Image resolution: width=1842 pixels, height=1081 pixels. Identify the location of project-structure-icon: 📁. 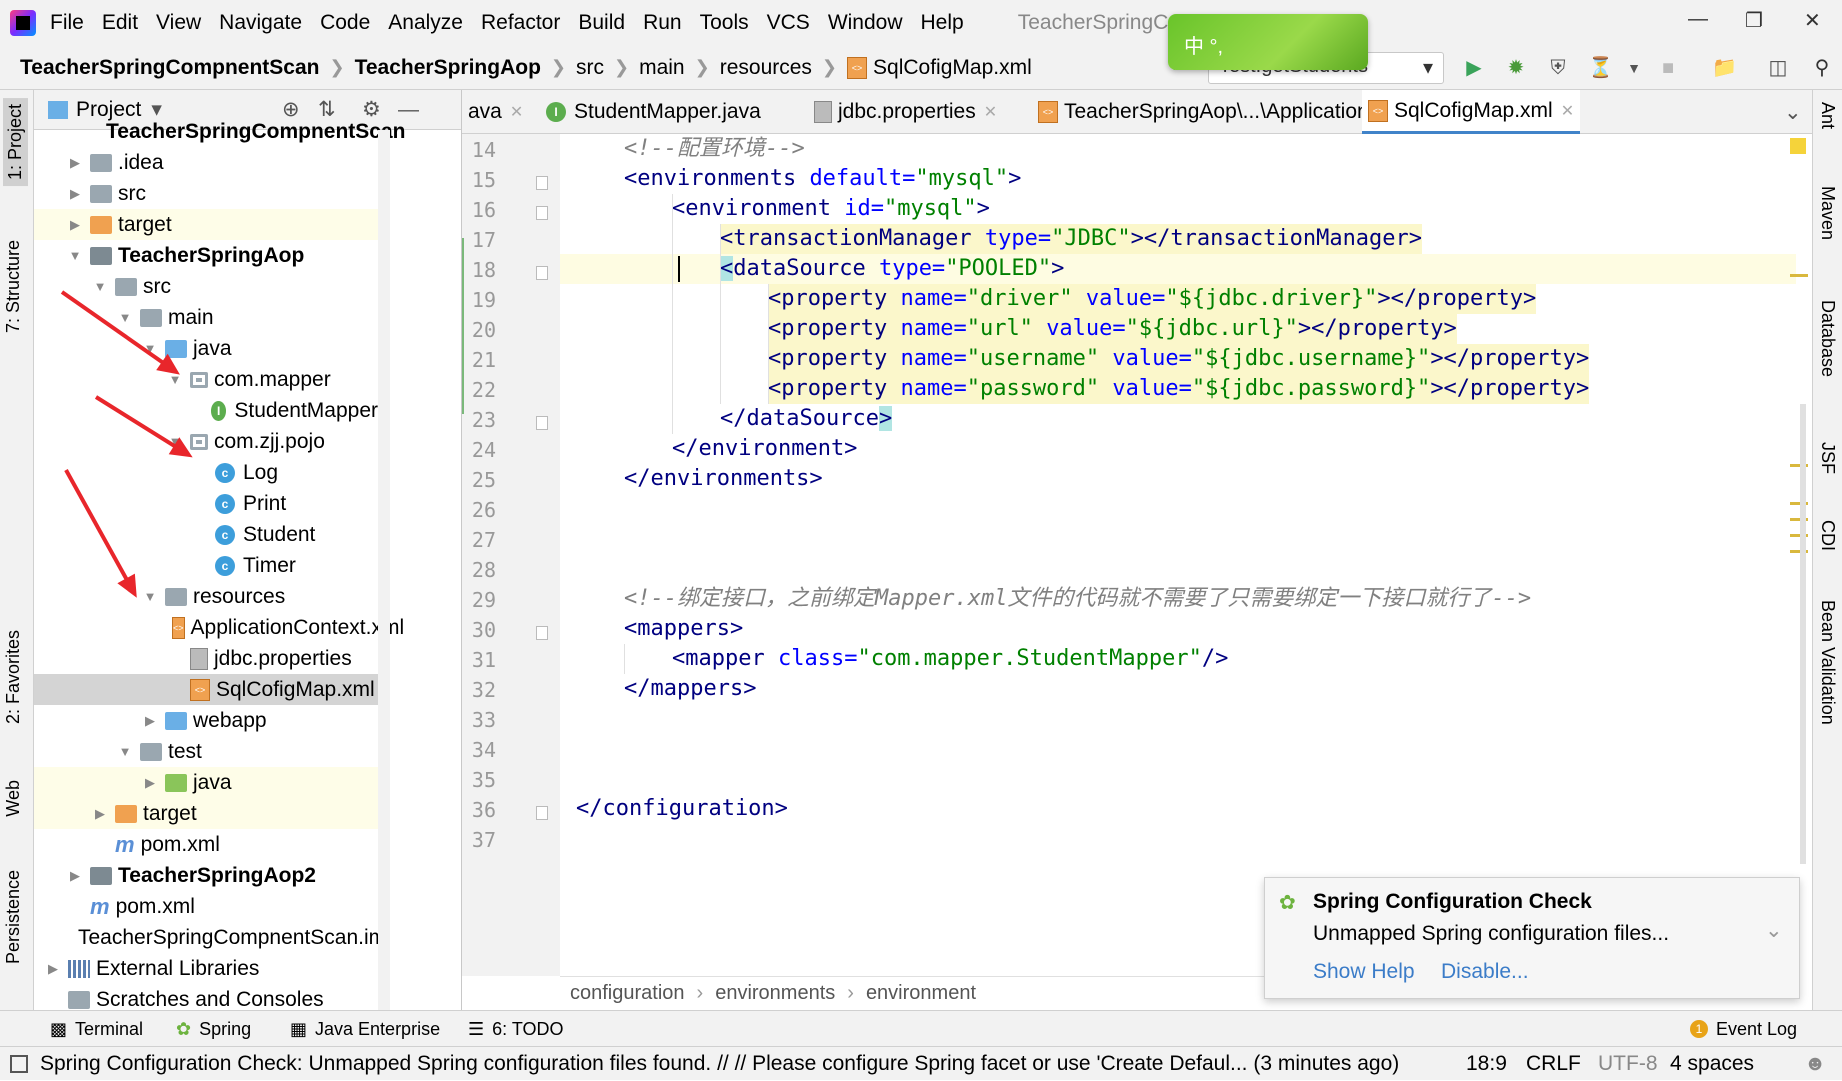
(1724, 68).